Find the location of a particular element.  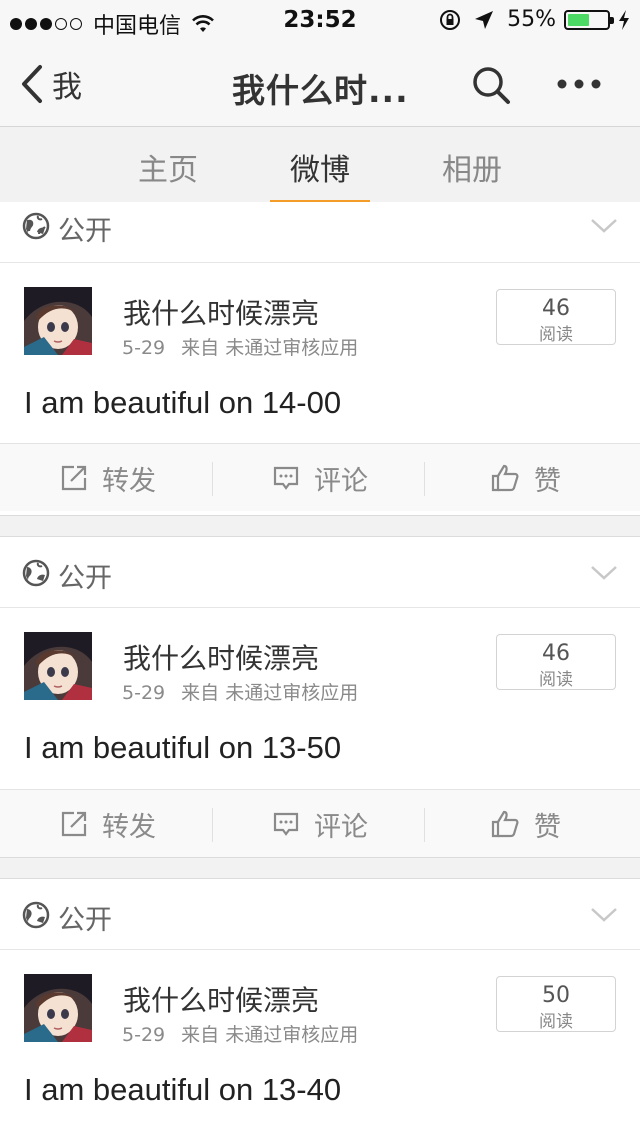

battery-fill is located at coordinates (578, 19).